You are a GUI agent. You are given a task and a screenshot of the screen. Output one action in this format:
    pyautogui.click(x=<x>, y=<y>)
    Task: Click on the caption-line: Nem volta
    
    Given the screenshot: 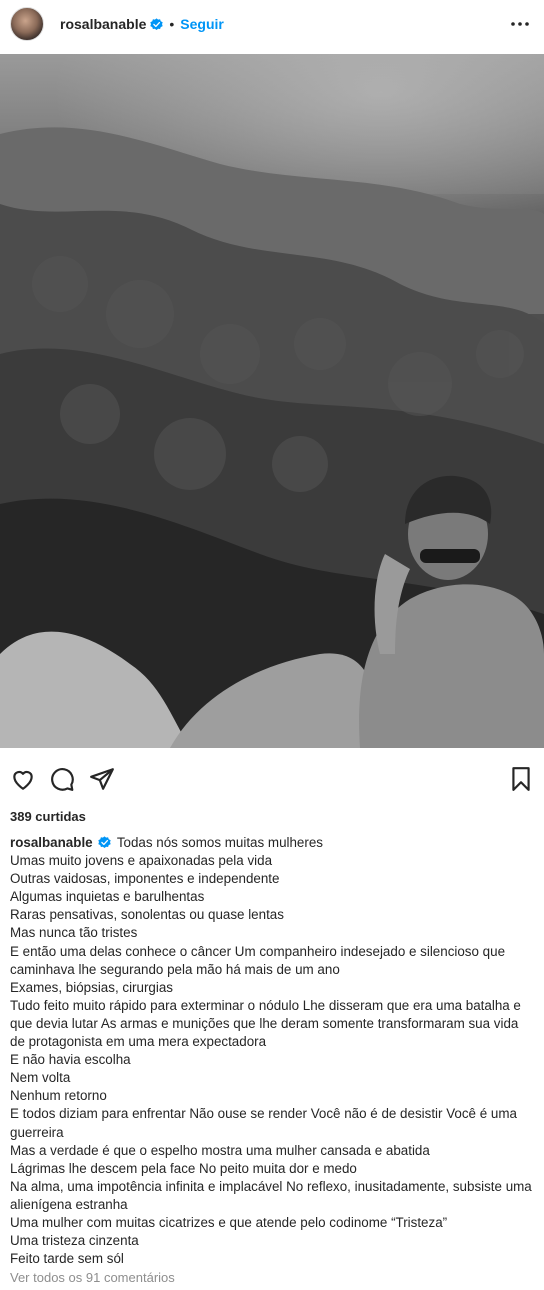 What is the action you would take?
    pyautogui.click(x=40, y=1078)
    